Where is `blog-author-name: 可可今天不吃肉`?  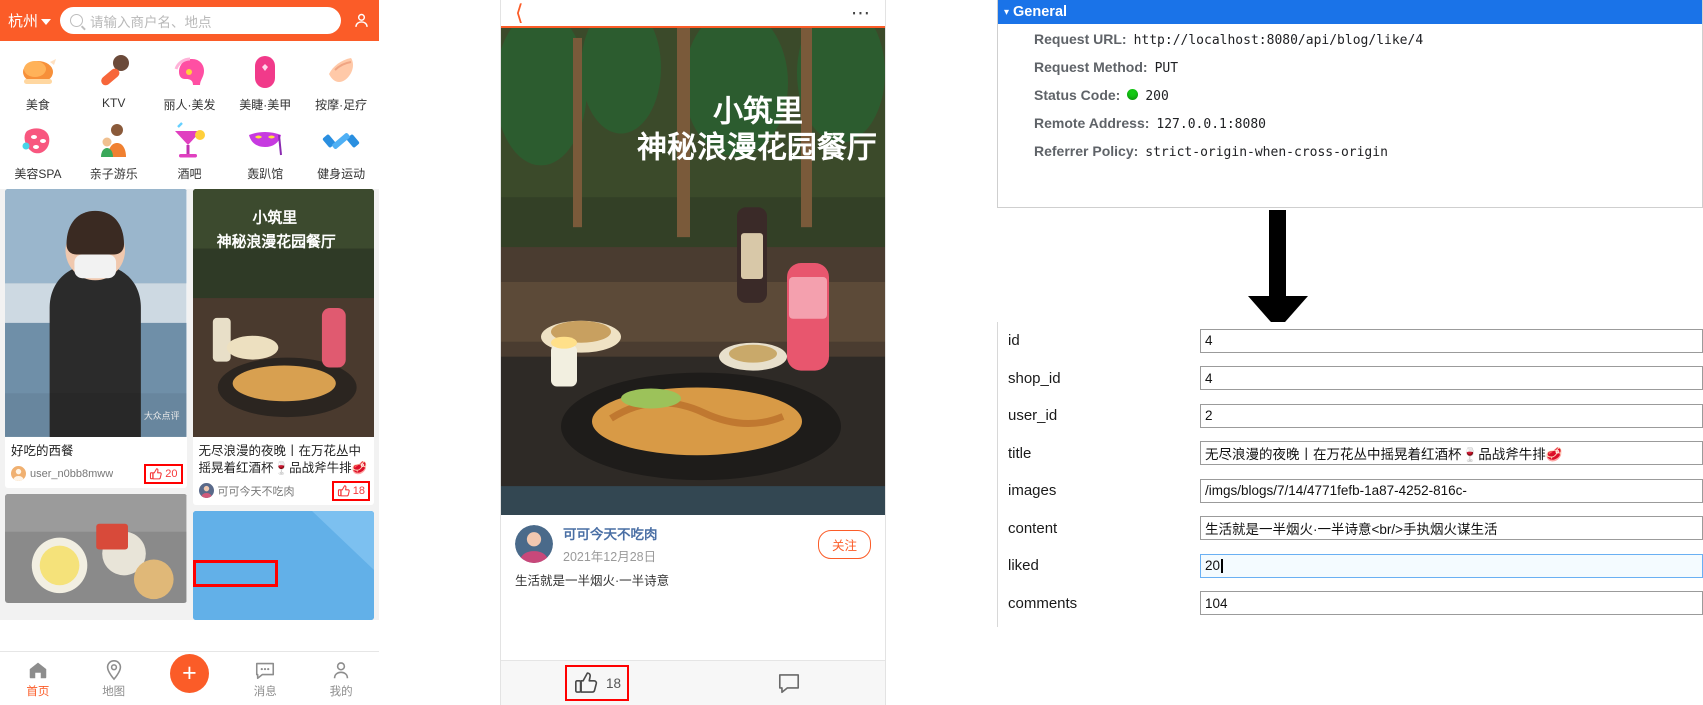 blog-author-name: 可可今天不吃肉 is located at coordinates (685, 533).